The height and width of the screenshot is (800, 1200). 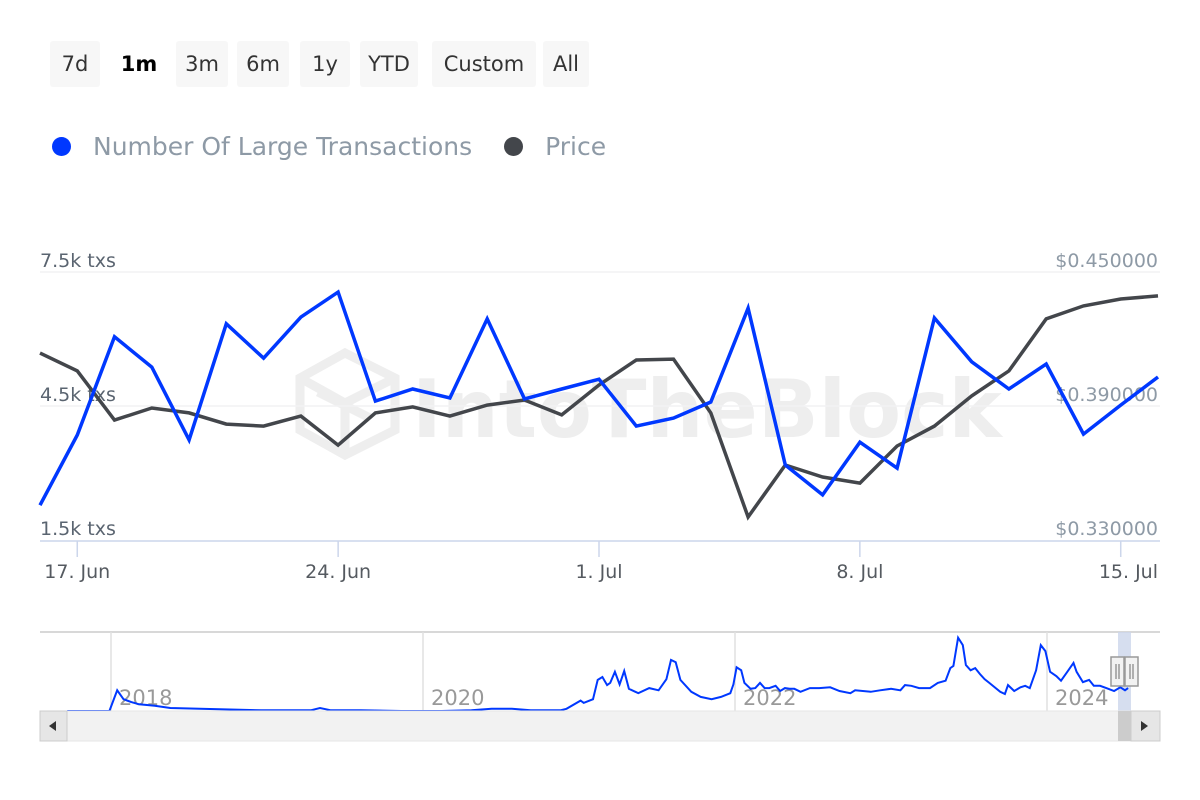 What do you see at coordinates (1106, 529) in the screenshot?
I see `y-right-tick-label: $0.330000` at bounding box center [1106, 529].